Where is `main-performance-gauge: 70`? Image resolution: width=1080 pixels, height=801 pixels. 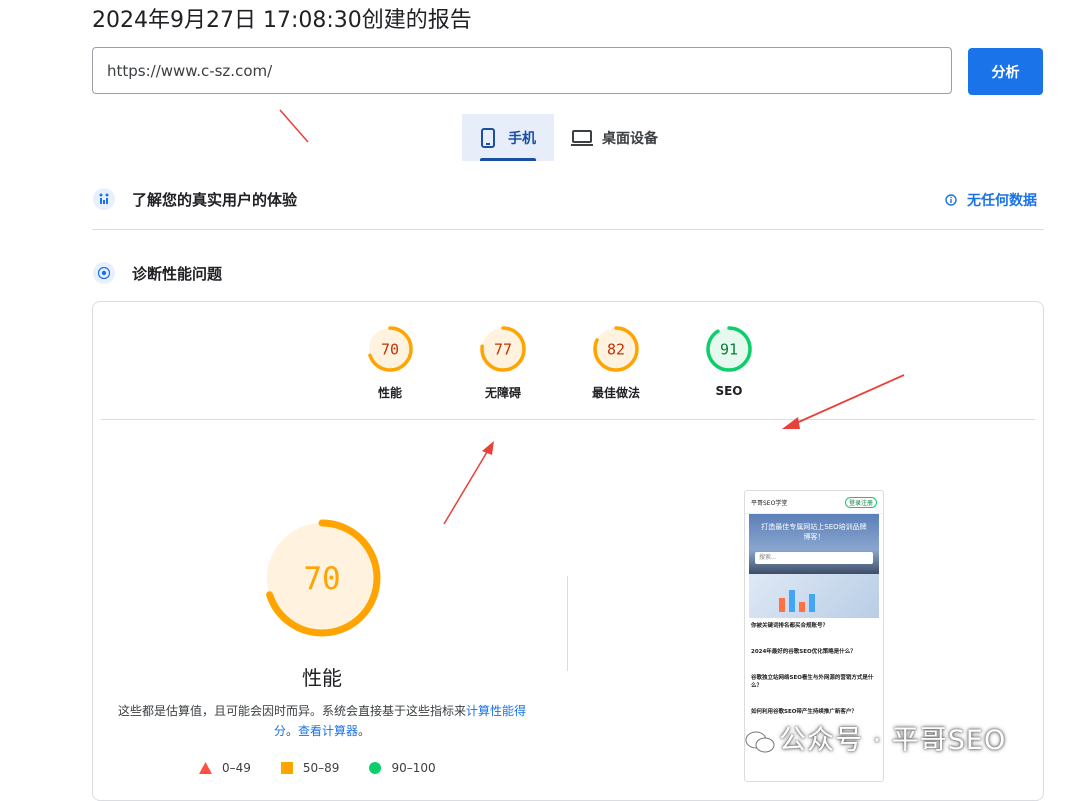
main-performance-gauge: 70 is located at coordinates (322, 578).